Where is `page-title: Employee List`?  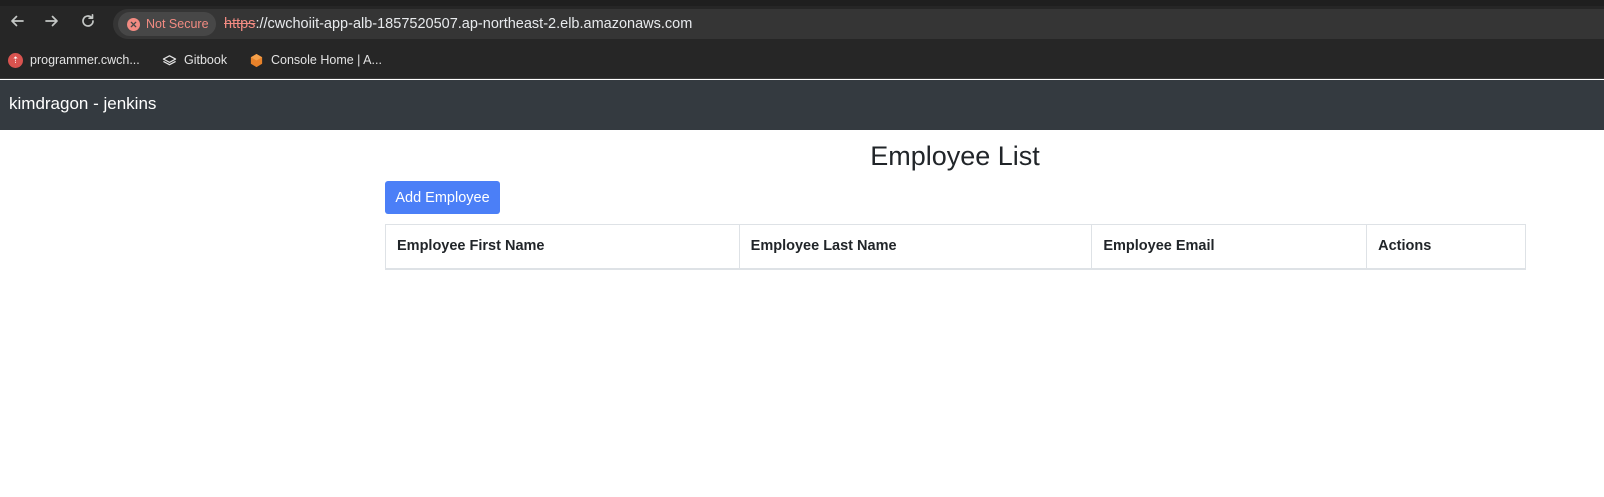
page-title: Employee List is located at coordinates (955, 156).